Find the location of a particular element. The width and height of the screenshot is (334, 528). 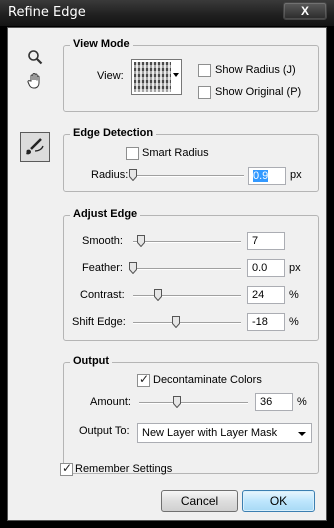

edge-detection-legend: Edge Detection is located at coordinates (113, 133).